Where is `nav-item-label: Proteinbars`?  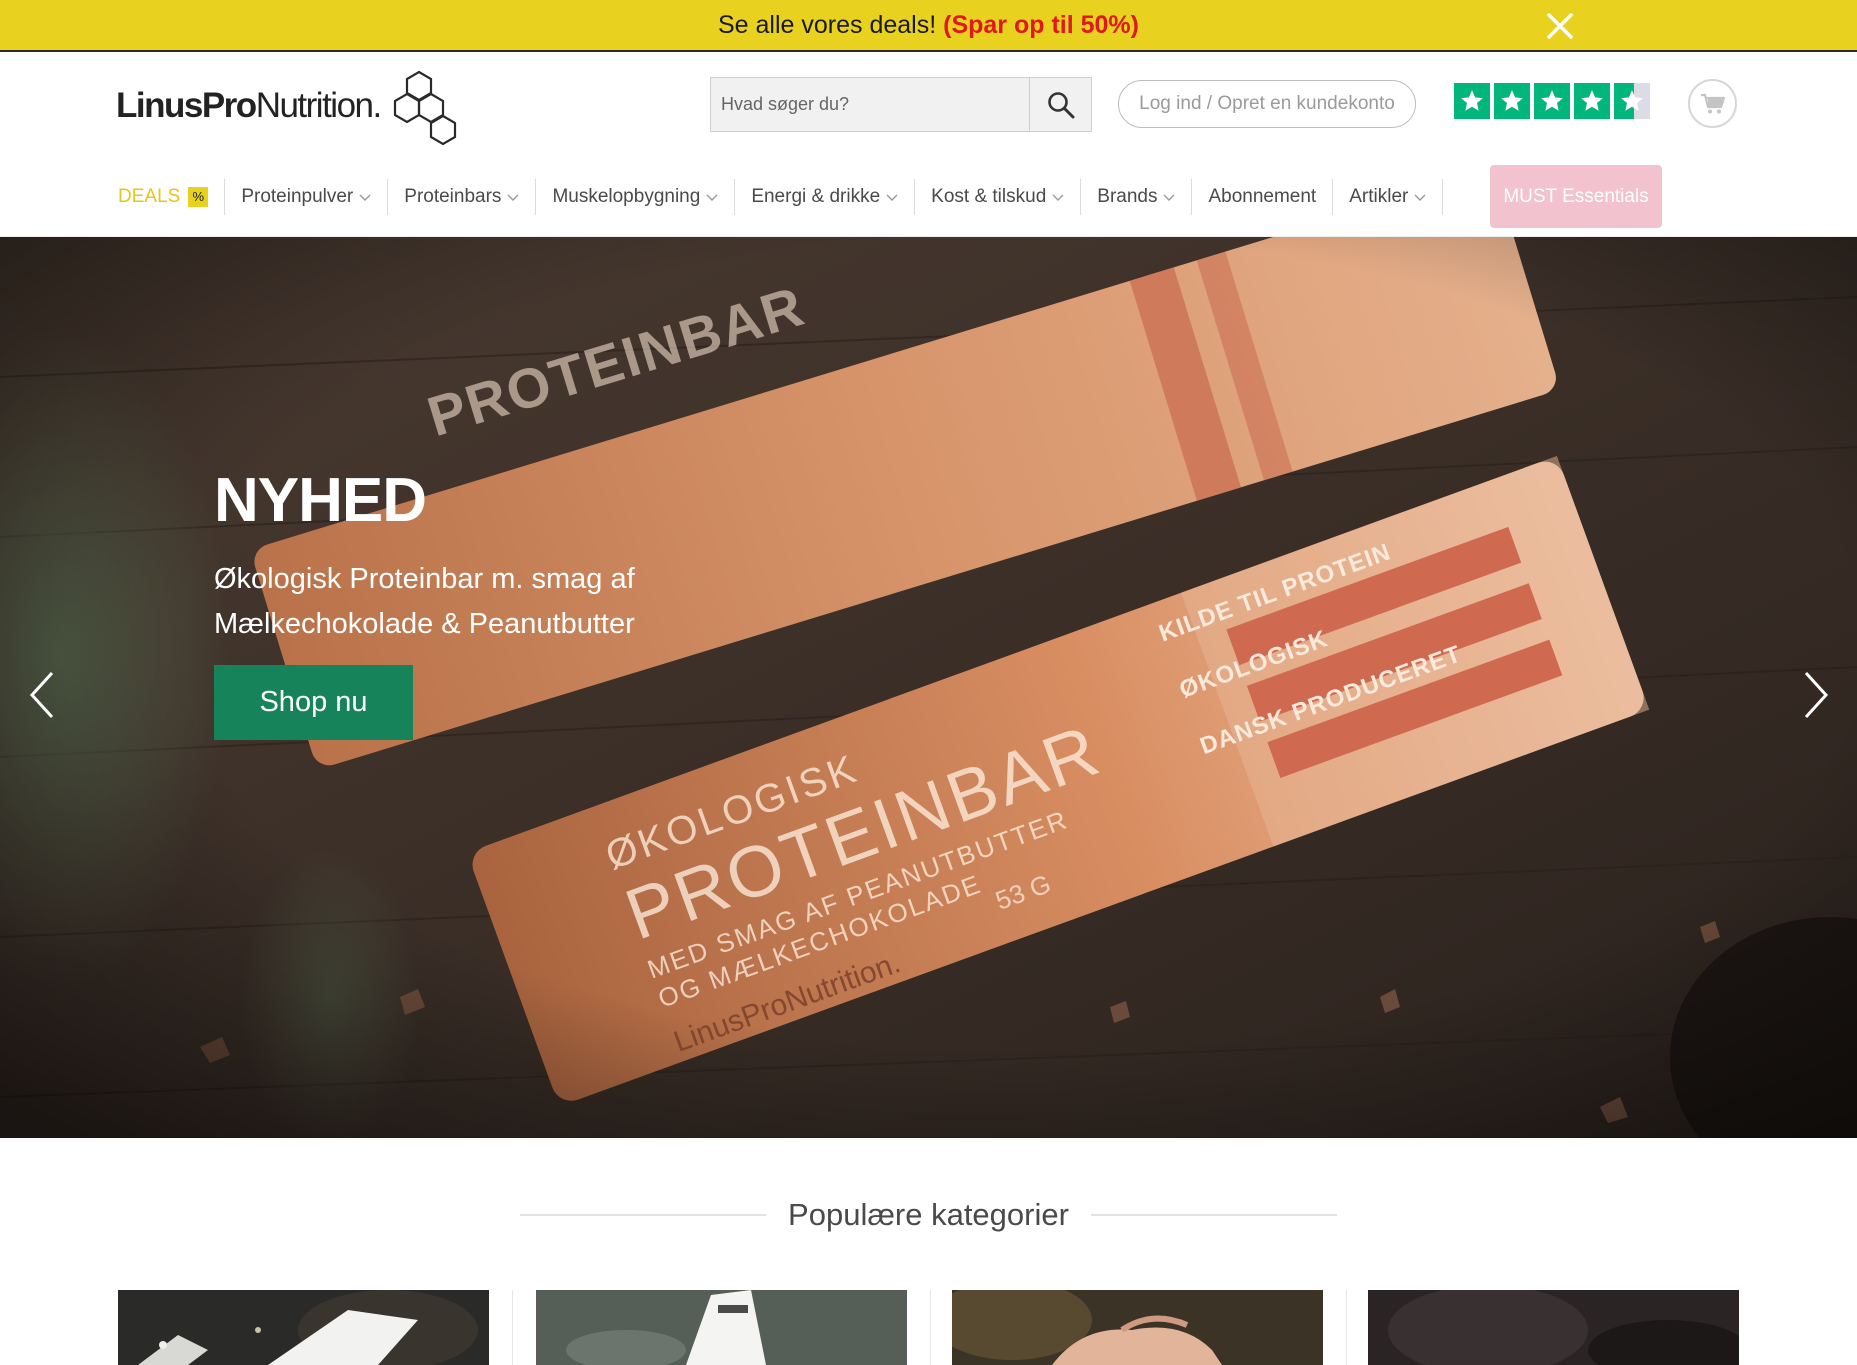
nav-item-label: Proteinbars is located at coordinates (453, 196).